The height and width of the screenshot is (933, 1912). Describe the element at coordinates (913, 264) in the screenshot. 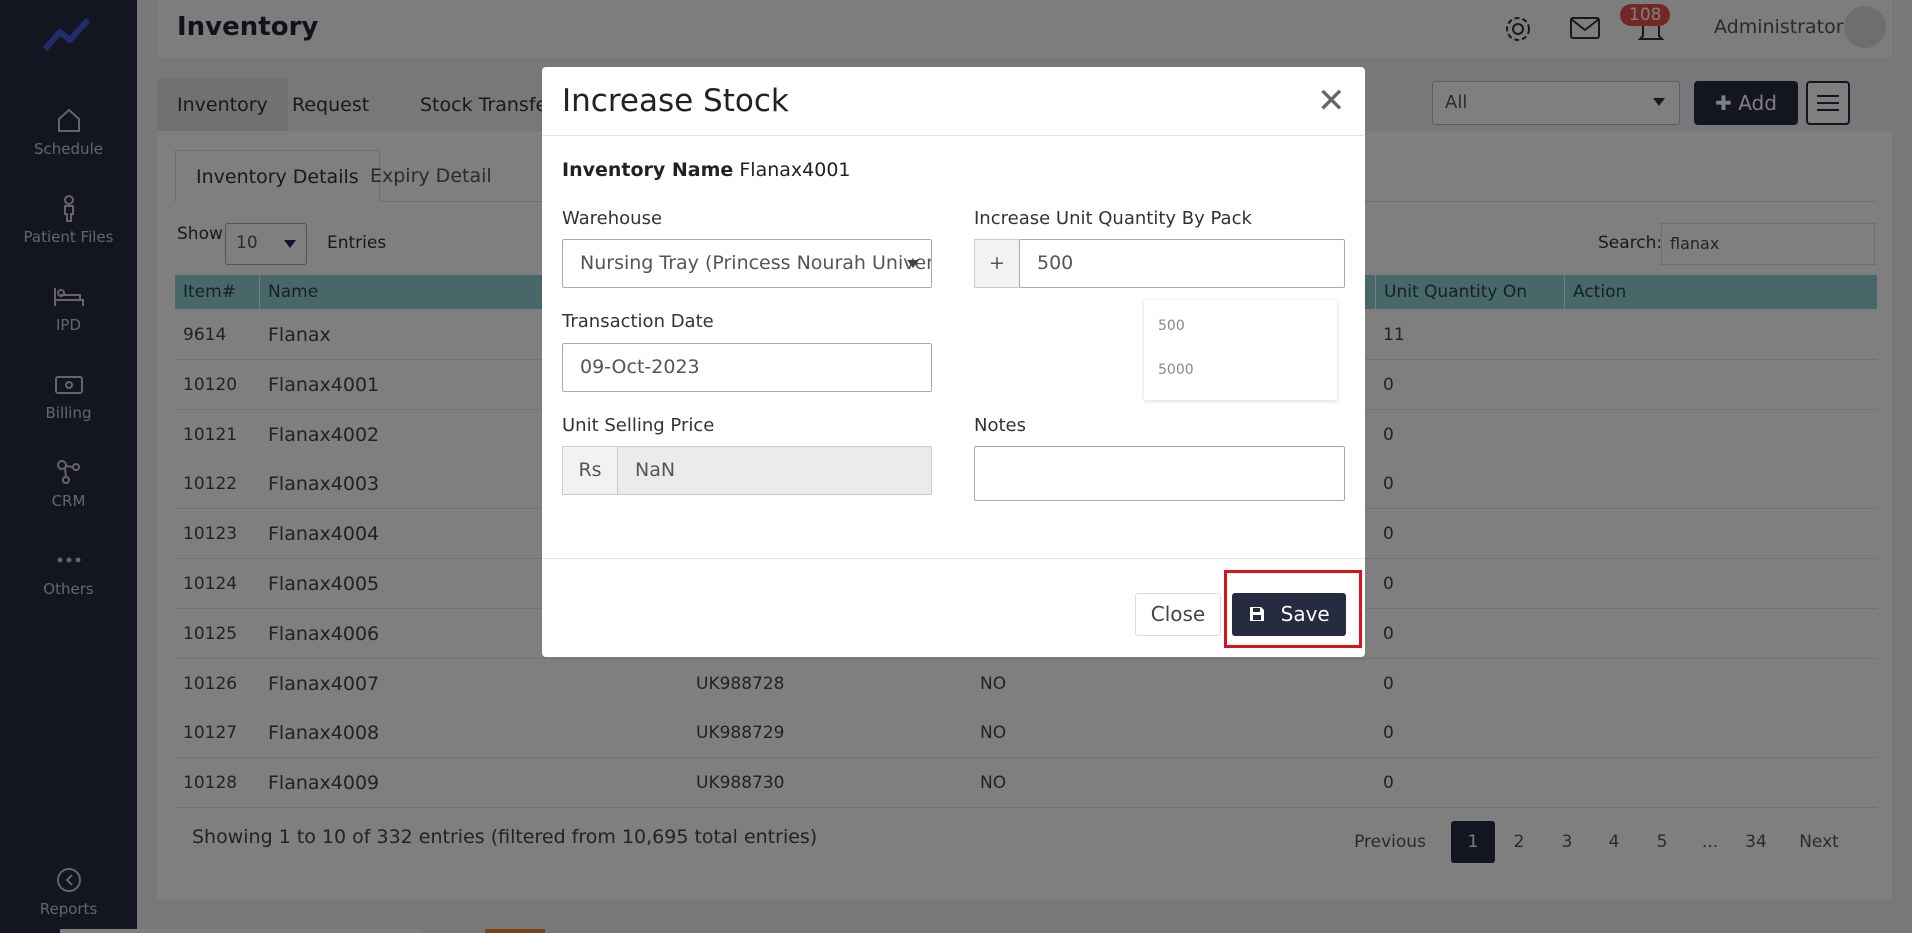

I see `chevron-down-icon` at that location.